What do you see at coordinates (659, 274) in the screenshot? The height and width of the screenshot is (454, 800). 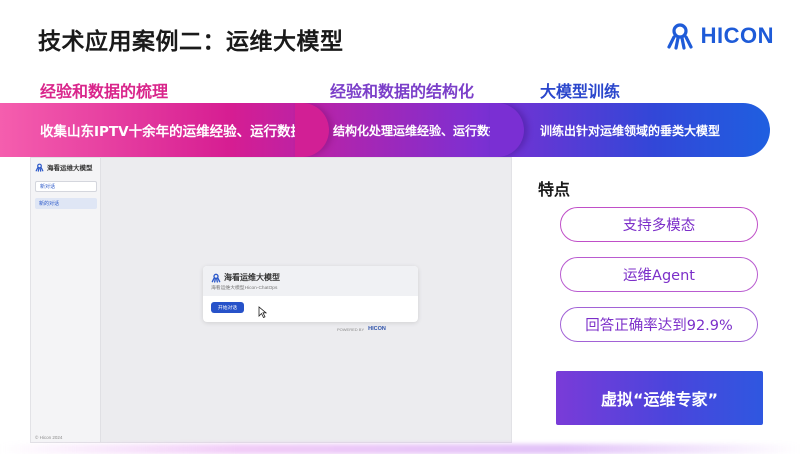 I see `feature-pill-agent: 运维Agent` at bounding box center [659, 274].